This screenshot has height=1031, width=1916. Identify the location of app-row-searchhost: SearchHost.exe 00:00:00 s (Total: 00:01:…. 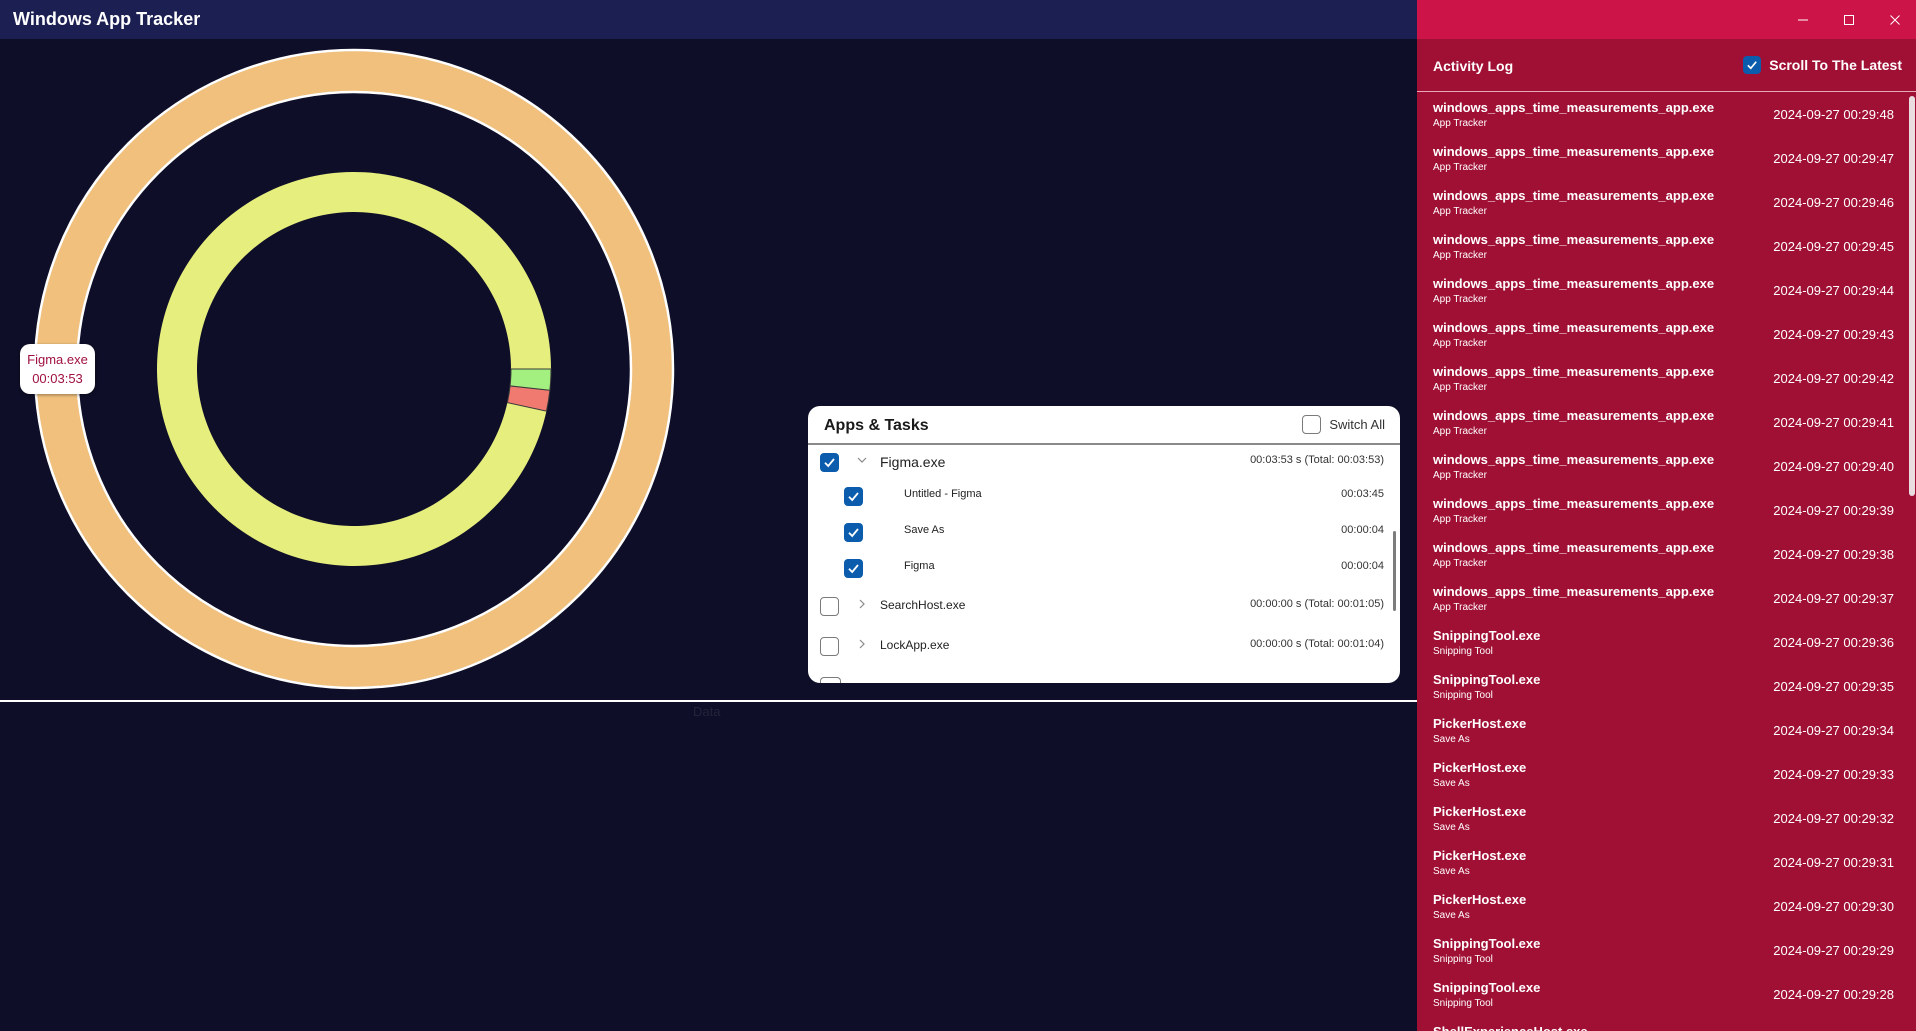
(1104, 606).